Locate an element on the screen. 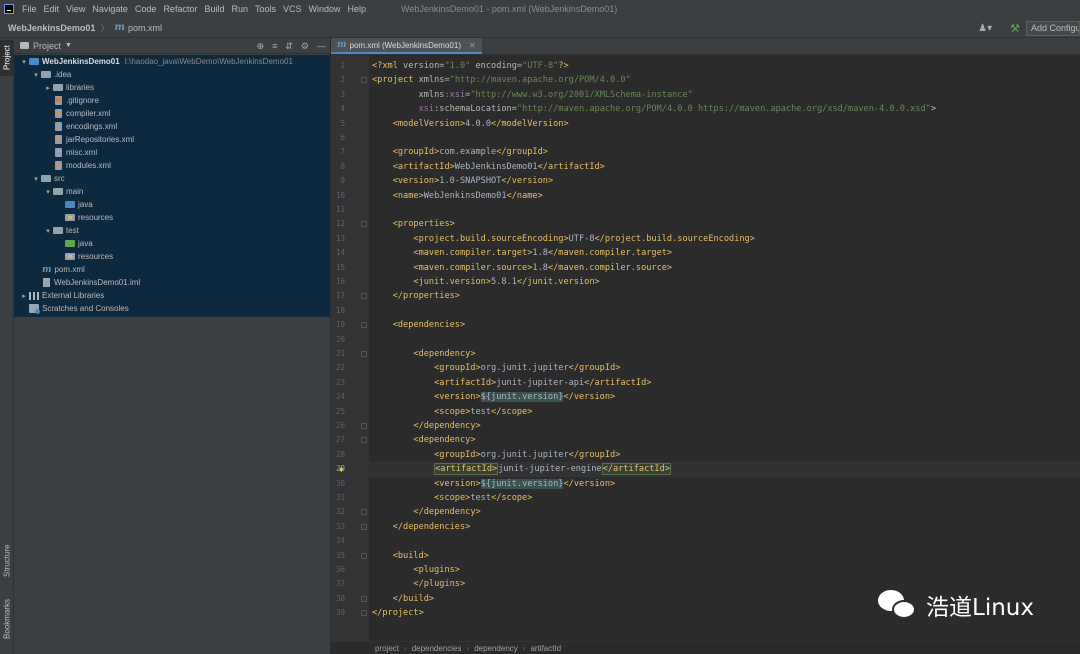  project-panel-title: Project is located at coordinates (47, 46).